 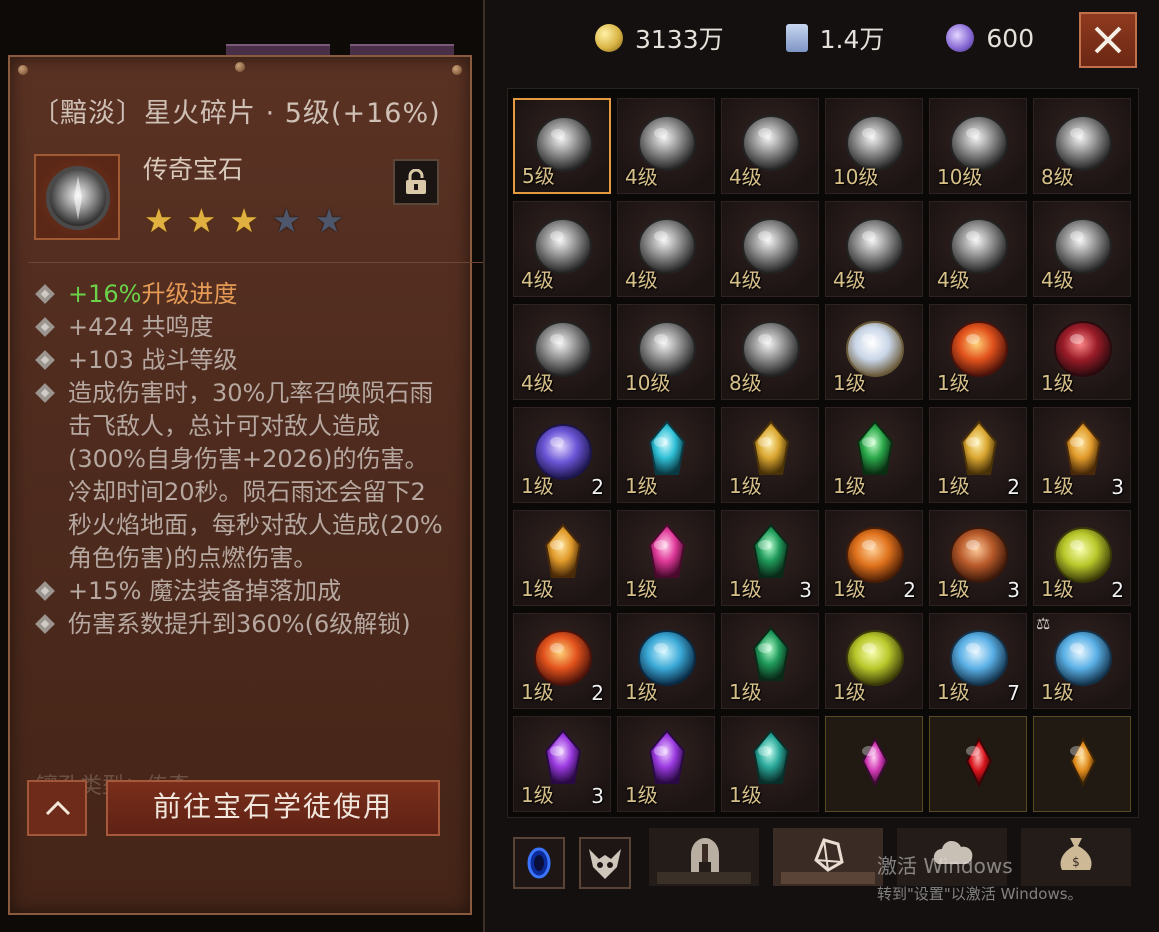 I want to click on lock-button, so click(x=416, y=182).